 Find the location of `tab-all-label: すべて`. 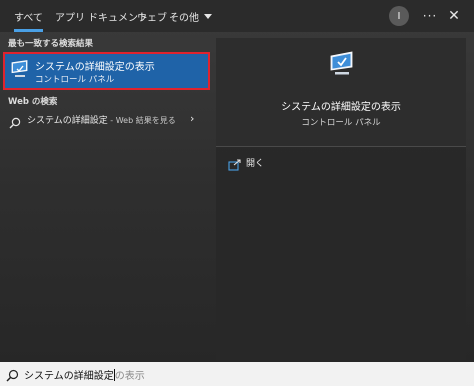

tab-all-label: すべて is located at coordinates (28, 18).